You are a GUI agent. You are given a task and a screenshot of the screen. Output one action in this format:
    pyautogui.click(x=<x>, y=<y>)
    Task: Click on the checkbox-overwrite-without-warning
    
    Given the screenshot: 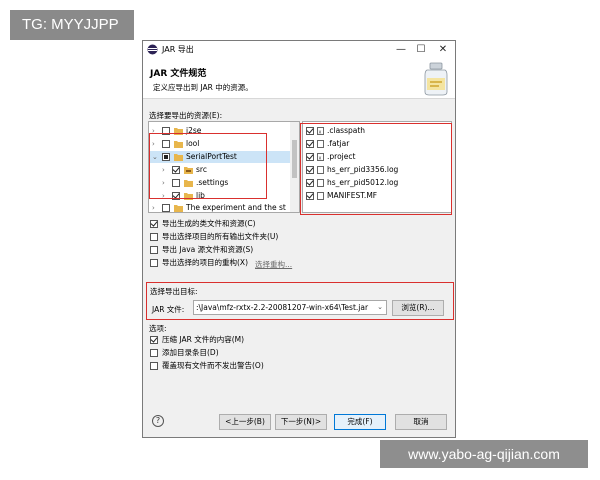 What is the action you would take?
    pyautogui.click(x=154, y=366)
    